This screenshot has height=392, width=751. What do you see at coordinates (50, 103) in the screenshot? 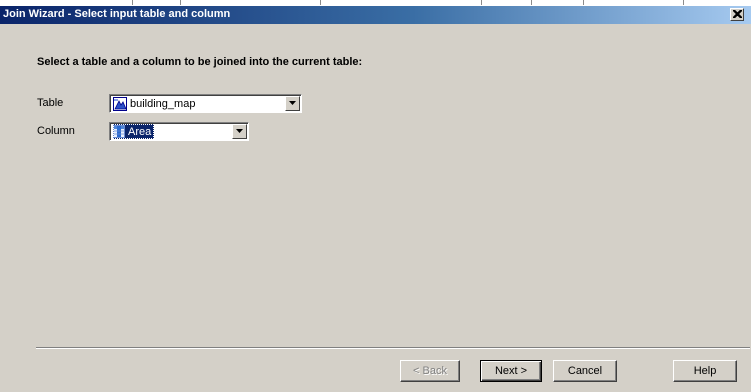
I see `table-label: Table` at bounding box center [50, 103].